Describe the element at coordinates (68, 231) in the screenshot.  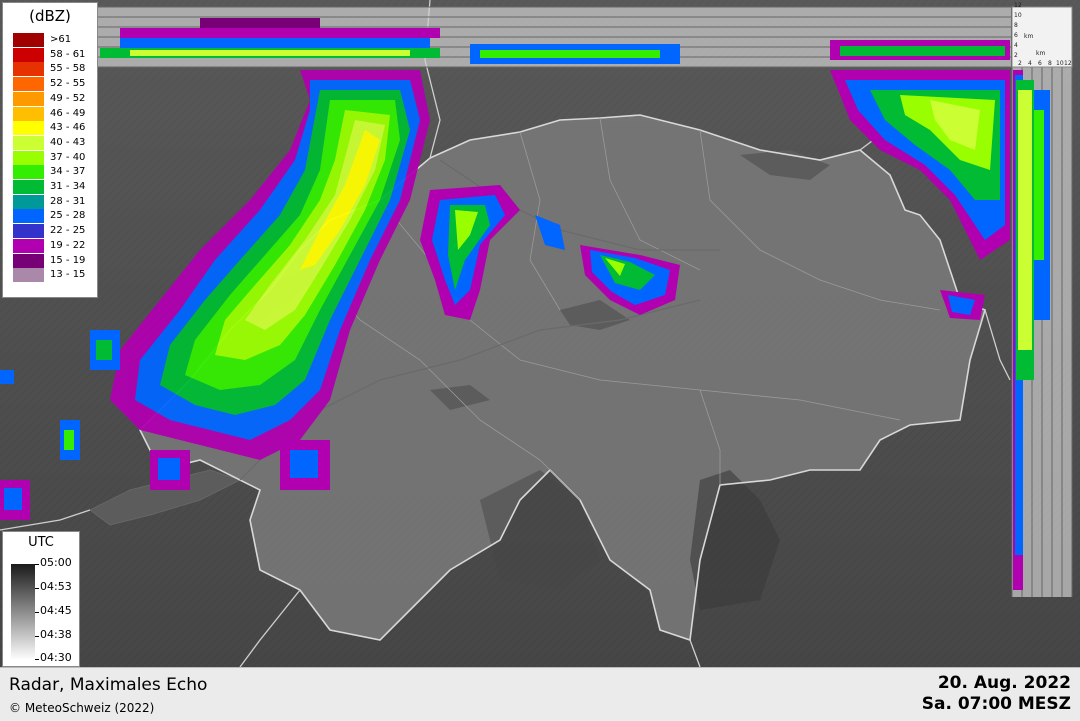
I see `dbz-range-label: 22 - 25` at that location.